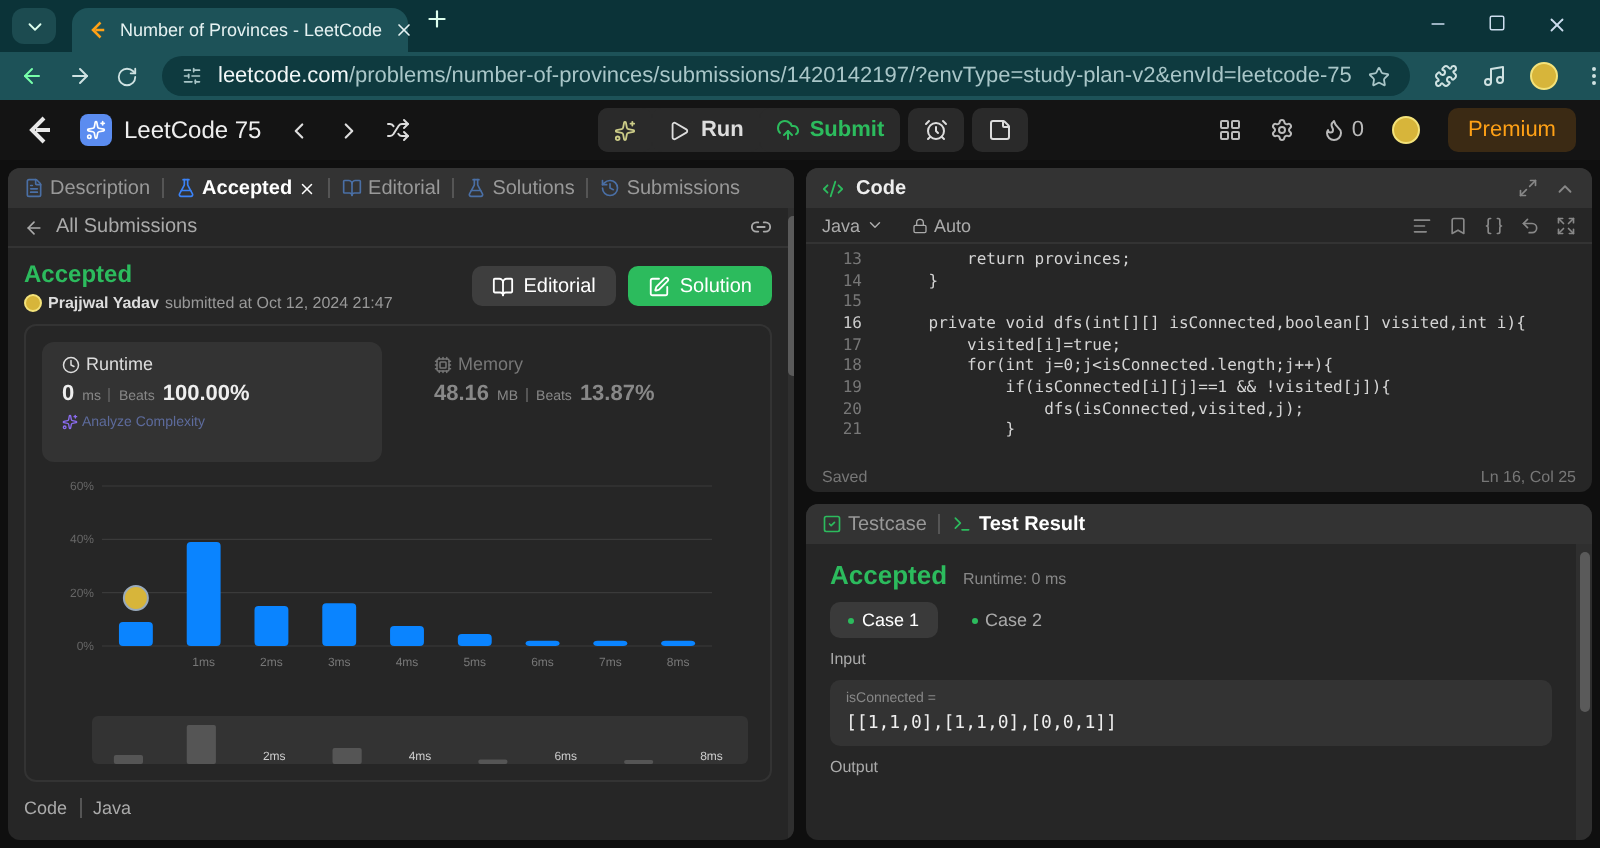 The width and height of the screenshot is (1600, 848). I want to click on line-number: 13, so click(852, 258).